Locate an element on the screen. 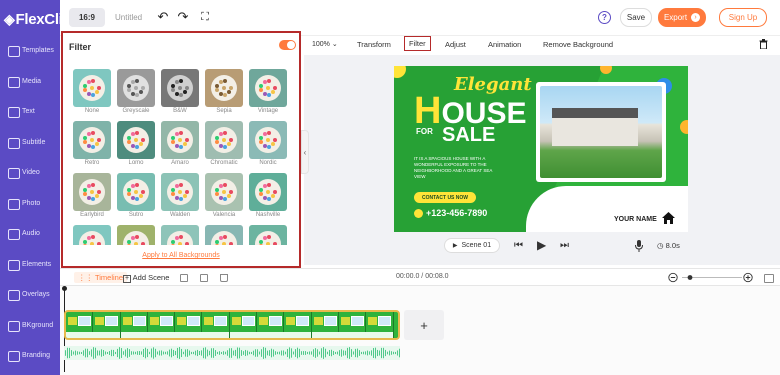 Image resolution: width=780 pixels, height=375 pixels. filter-option: Retro is located at coordinates (92, 145).